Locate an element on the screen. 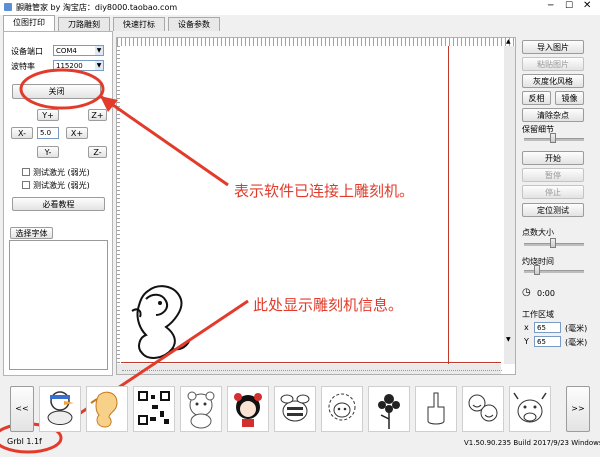 This screenshot has width=600, height=457. cow-icon is located at coordinates (530, 407).